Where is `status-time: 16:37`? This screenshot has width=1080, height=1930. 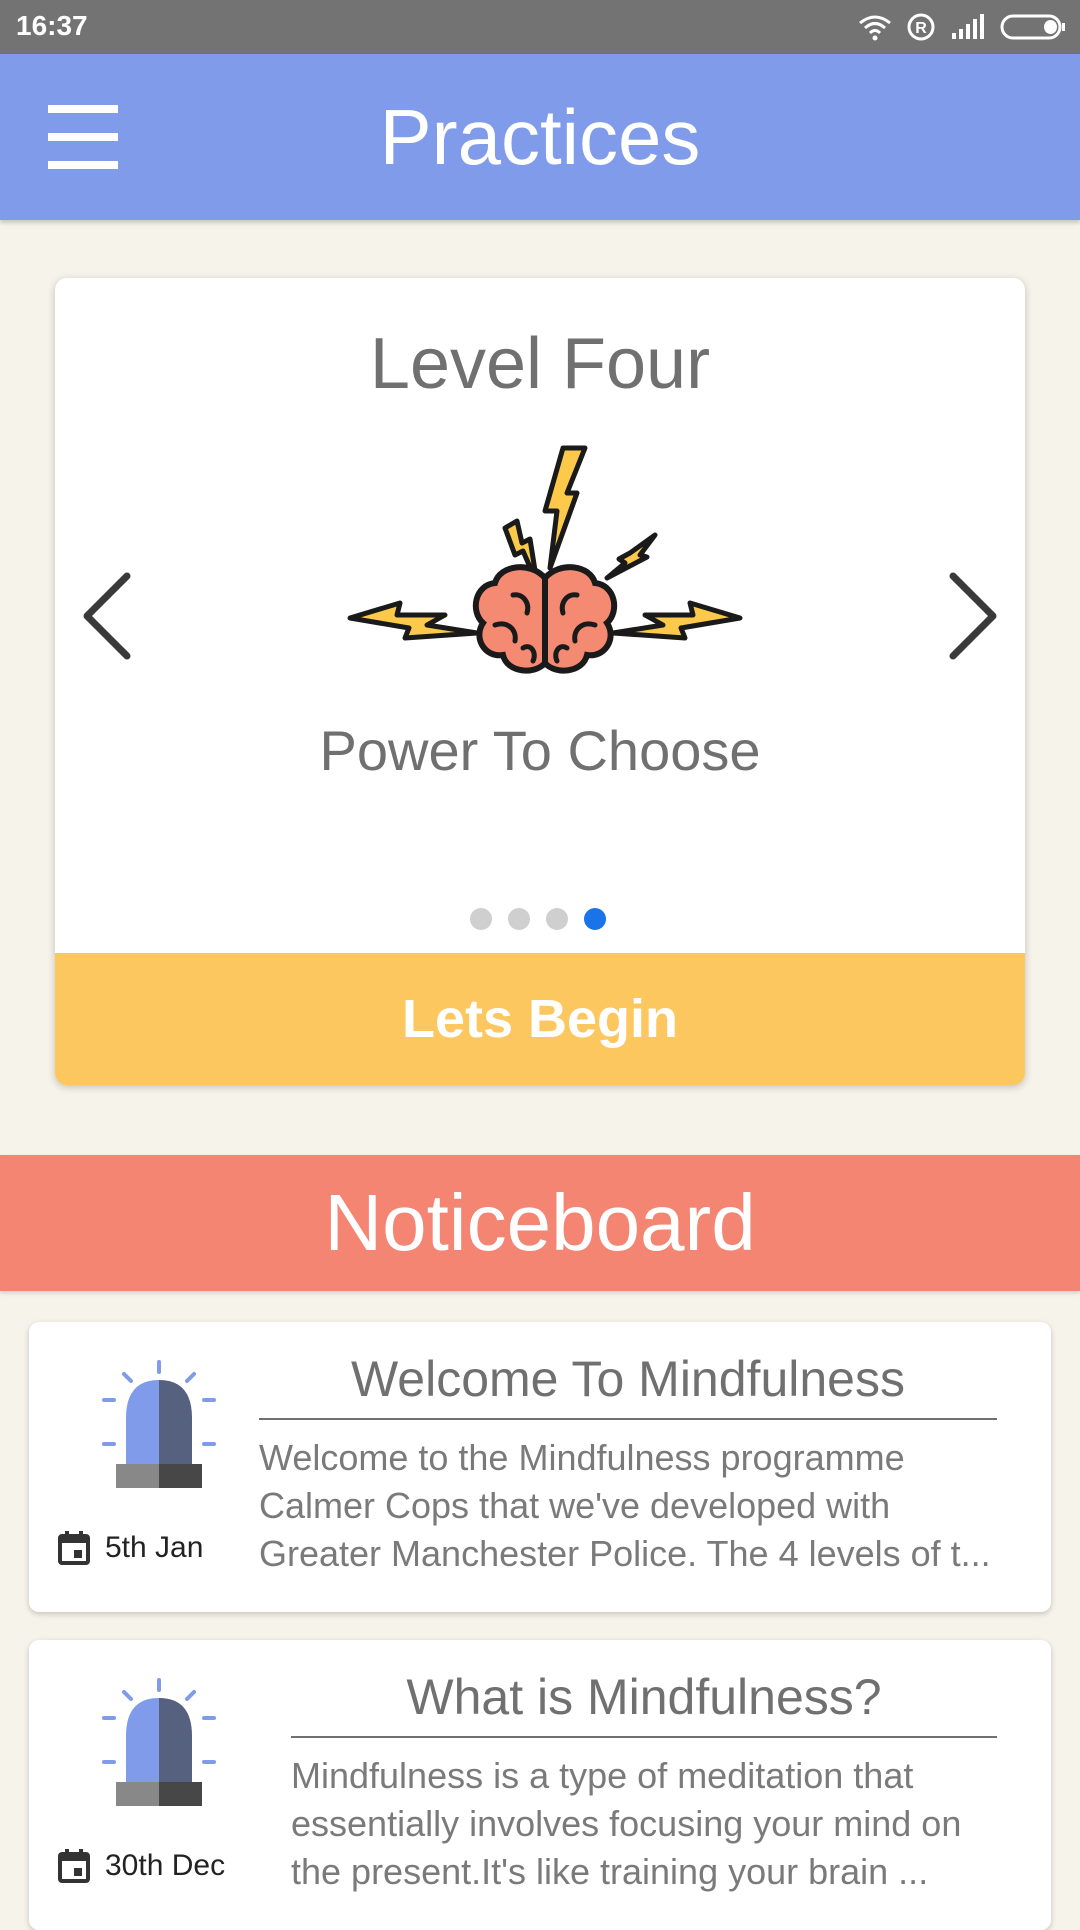 status-time: 16:37 is located at coordinates (52, 25).